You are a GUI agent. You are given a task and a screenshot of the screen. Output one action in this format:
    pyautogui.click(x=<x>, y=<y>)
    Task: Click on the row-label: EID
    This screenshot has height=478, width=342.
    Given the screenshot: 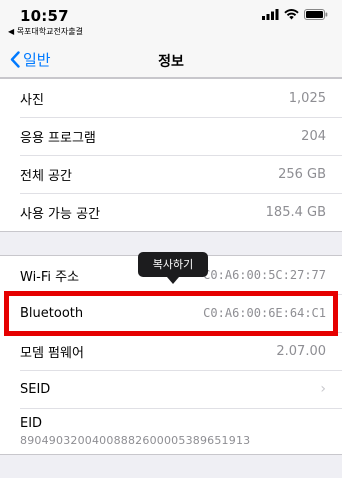 What is the action you would take?
    pyautogui.click(x=31, y=423)
    